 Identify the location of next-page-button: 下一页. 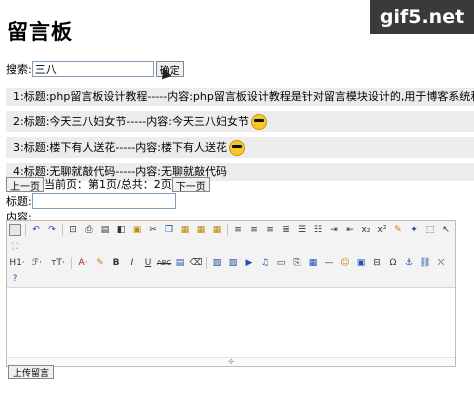
(190, 184).